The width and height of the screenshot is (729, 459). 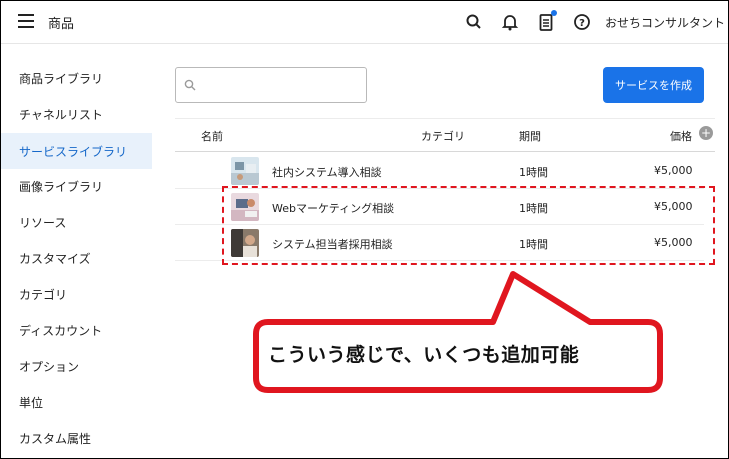 What do you see at coordinates (61, 24) in the screenshot?
I see `page-title: 商品` at bounding box center [61, 24].